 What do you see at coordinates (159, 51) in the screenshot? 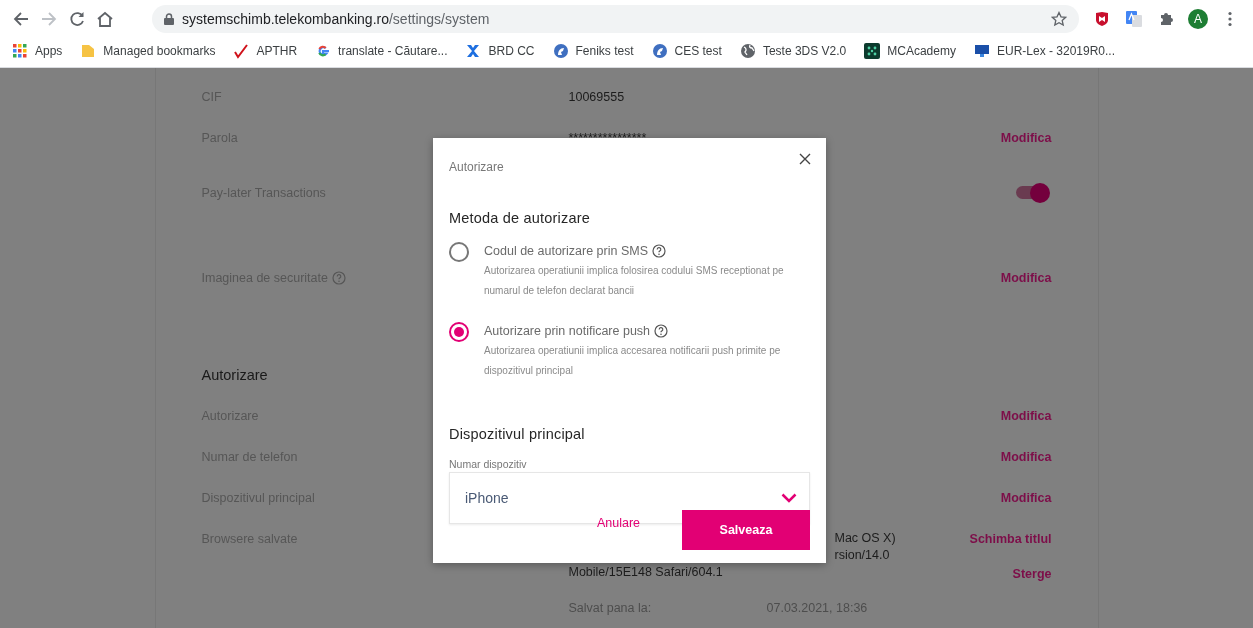
I see `bookmark-link: Managed bookmarks` at bounding box center [159, 51].